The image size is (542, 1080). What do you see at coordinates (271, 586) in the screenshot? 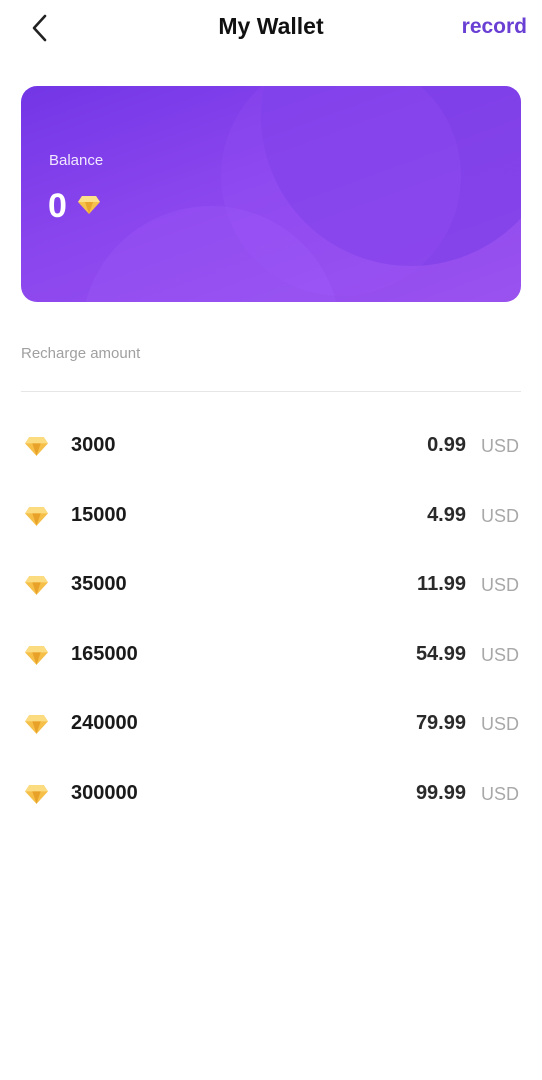
I see `recharge-option: 35000 11.99 USD` at bounding box center [271, 586].